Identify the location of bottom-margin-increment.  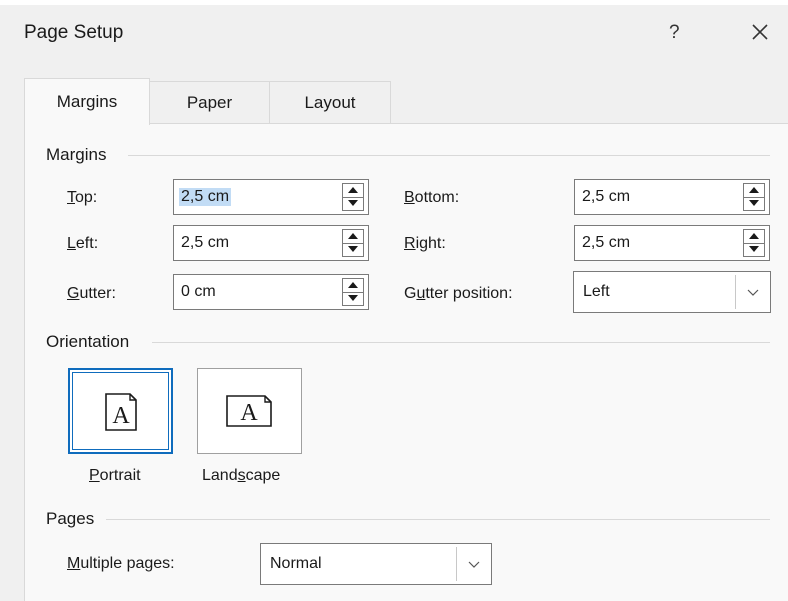
(754, 191).